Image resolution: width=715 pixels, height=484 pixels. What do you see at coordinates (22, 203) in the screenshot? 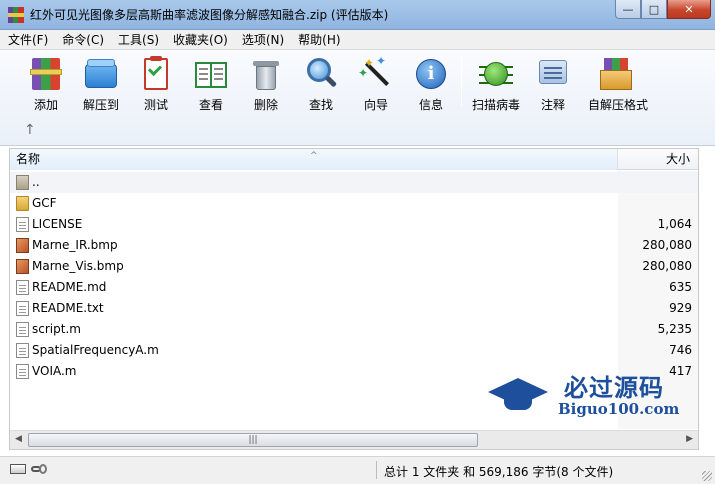
I see `folder-icon` at bounding box center [22, 203].